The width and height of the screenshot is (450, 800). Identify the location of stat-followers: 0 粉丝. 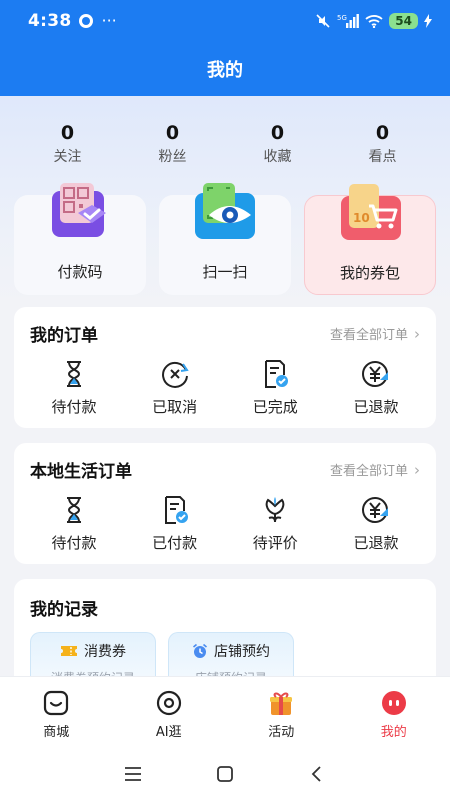
(172, 144).